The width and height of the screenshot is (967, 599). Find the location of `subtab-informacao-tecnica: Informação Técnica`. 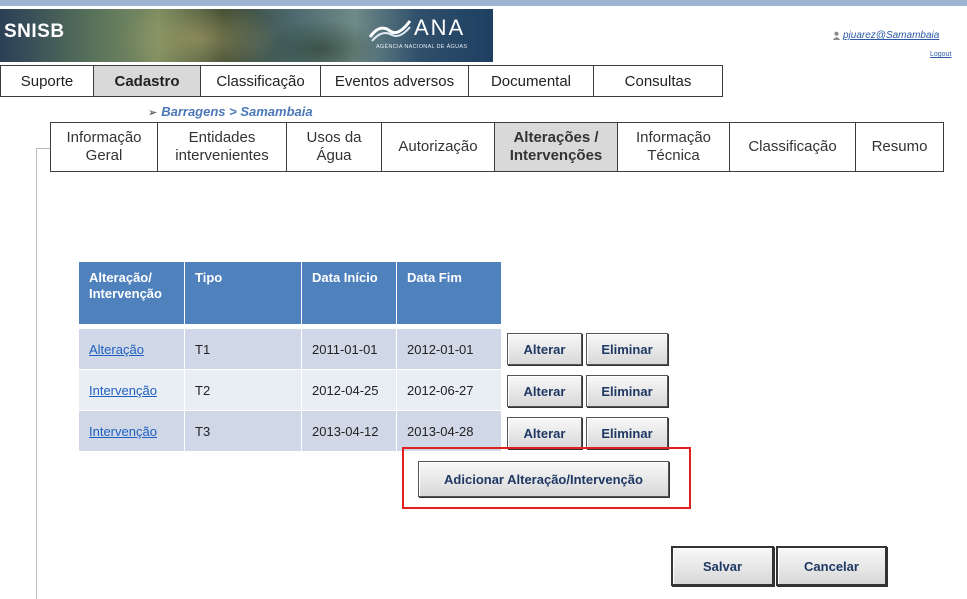

subtab-informacao-tecnica: Informação Técnica is located at coordinates (673, 147).